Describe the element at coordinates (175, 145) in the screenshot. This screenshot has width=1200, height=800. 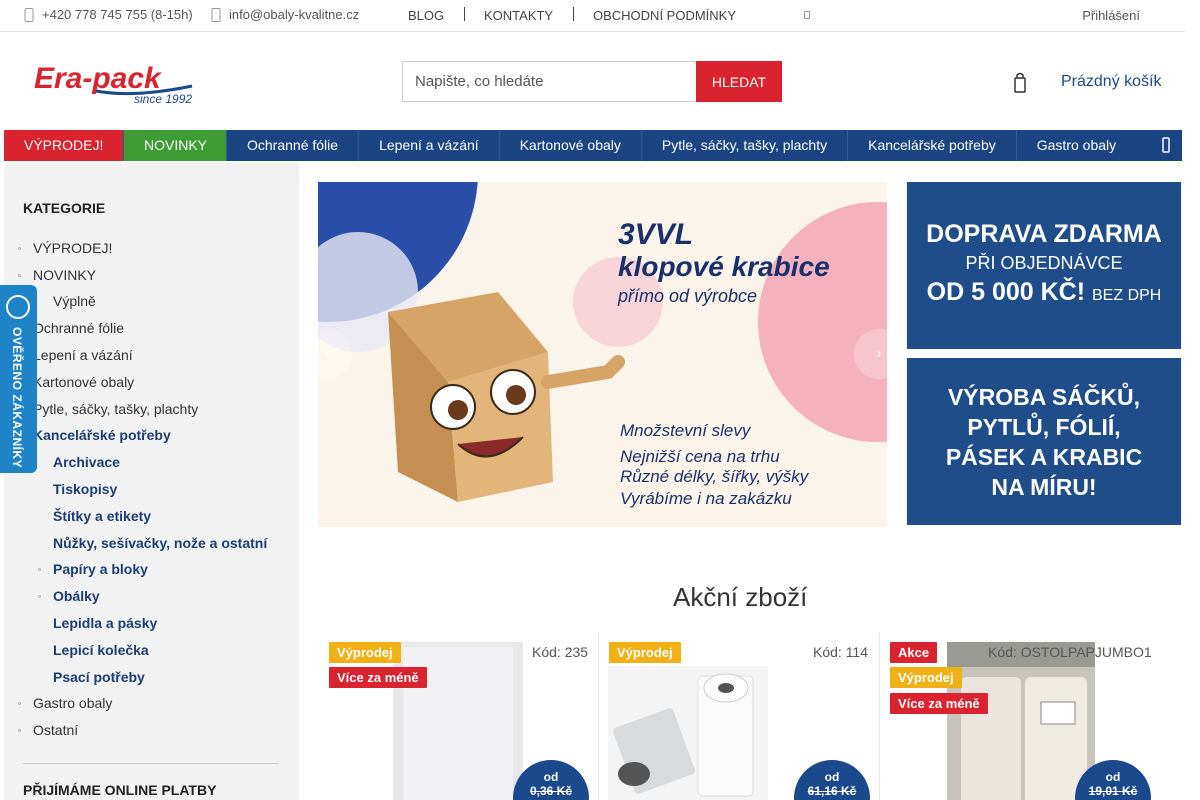
I see `nav-item-novinky: NOVINKY` at that location.